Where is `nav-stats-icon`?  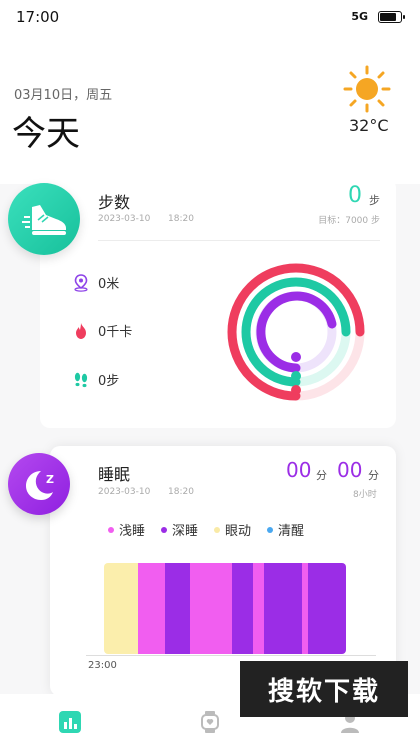 nav-stats-icon is located at coordinates (70, 722).